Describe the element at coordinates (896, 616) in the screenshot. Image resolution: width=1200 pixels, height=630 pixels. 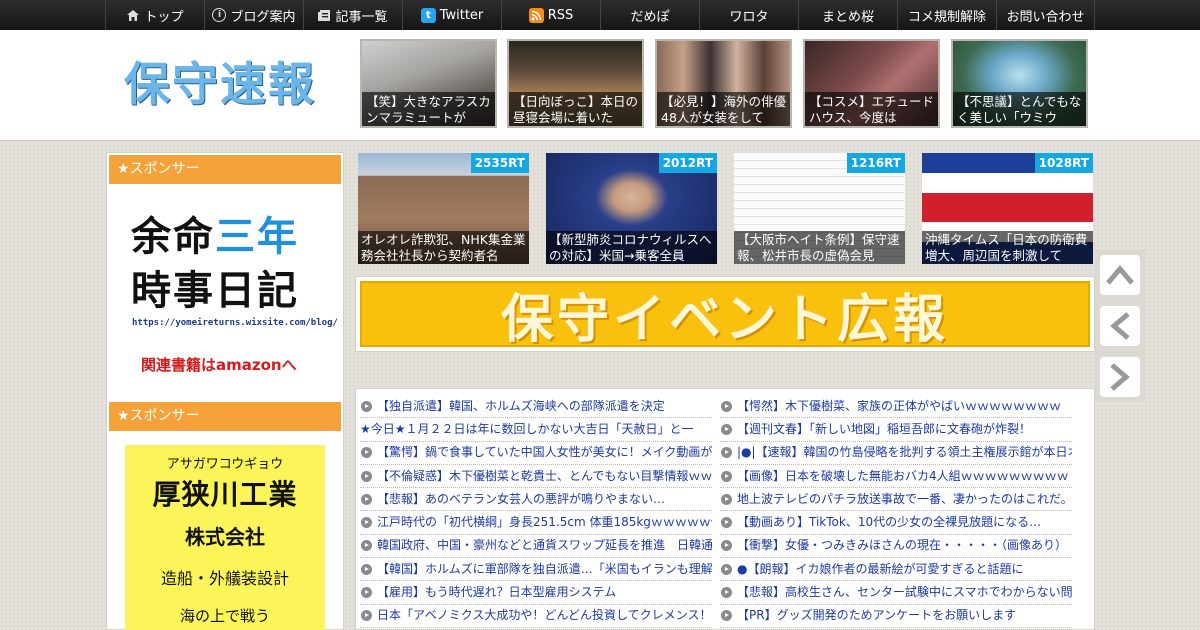
I see `news-item: 【PR】グッズ開発のためアンケートをお願いします` at that location.